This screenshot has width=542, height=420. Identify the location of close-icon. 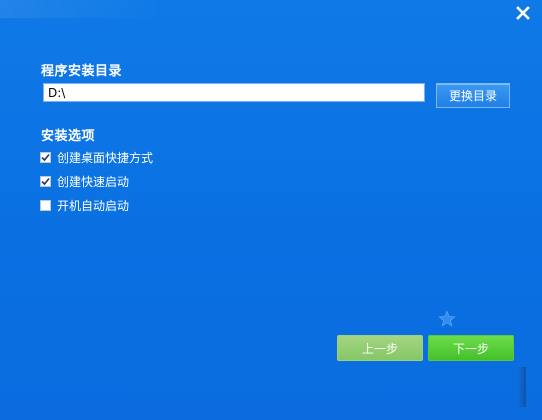
(523, 13).